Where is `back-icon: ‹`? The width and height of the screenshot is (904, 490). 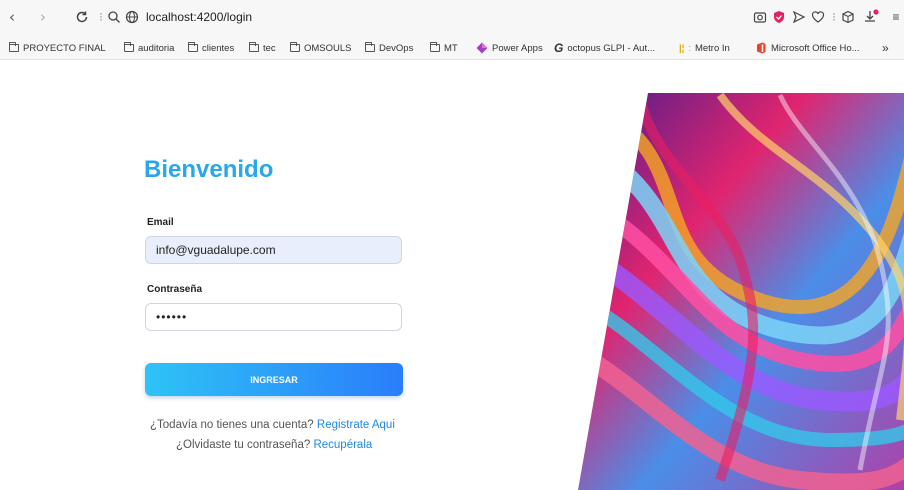 back-icon: ‹ is located at coordinates (12, 17).